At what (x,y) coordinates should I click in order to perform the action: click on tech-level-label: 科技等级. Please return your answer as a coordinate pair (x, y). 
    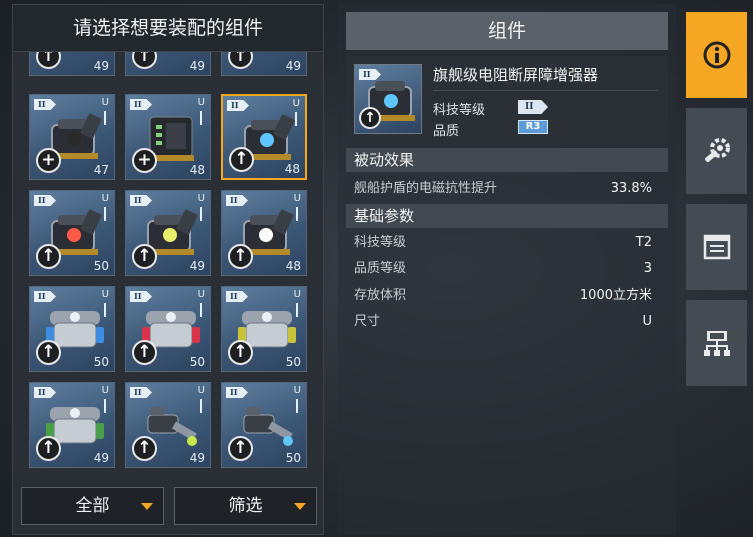
    Looking at the image, I should click on (459, 110).